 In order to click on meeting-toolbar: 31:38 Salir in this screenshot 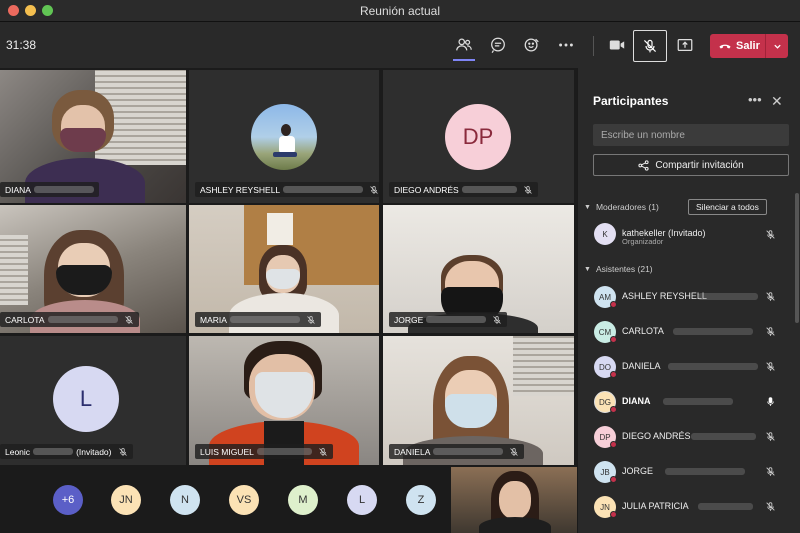, I will do `click(400, 45)`.